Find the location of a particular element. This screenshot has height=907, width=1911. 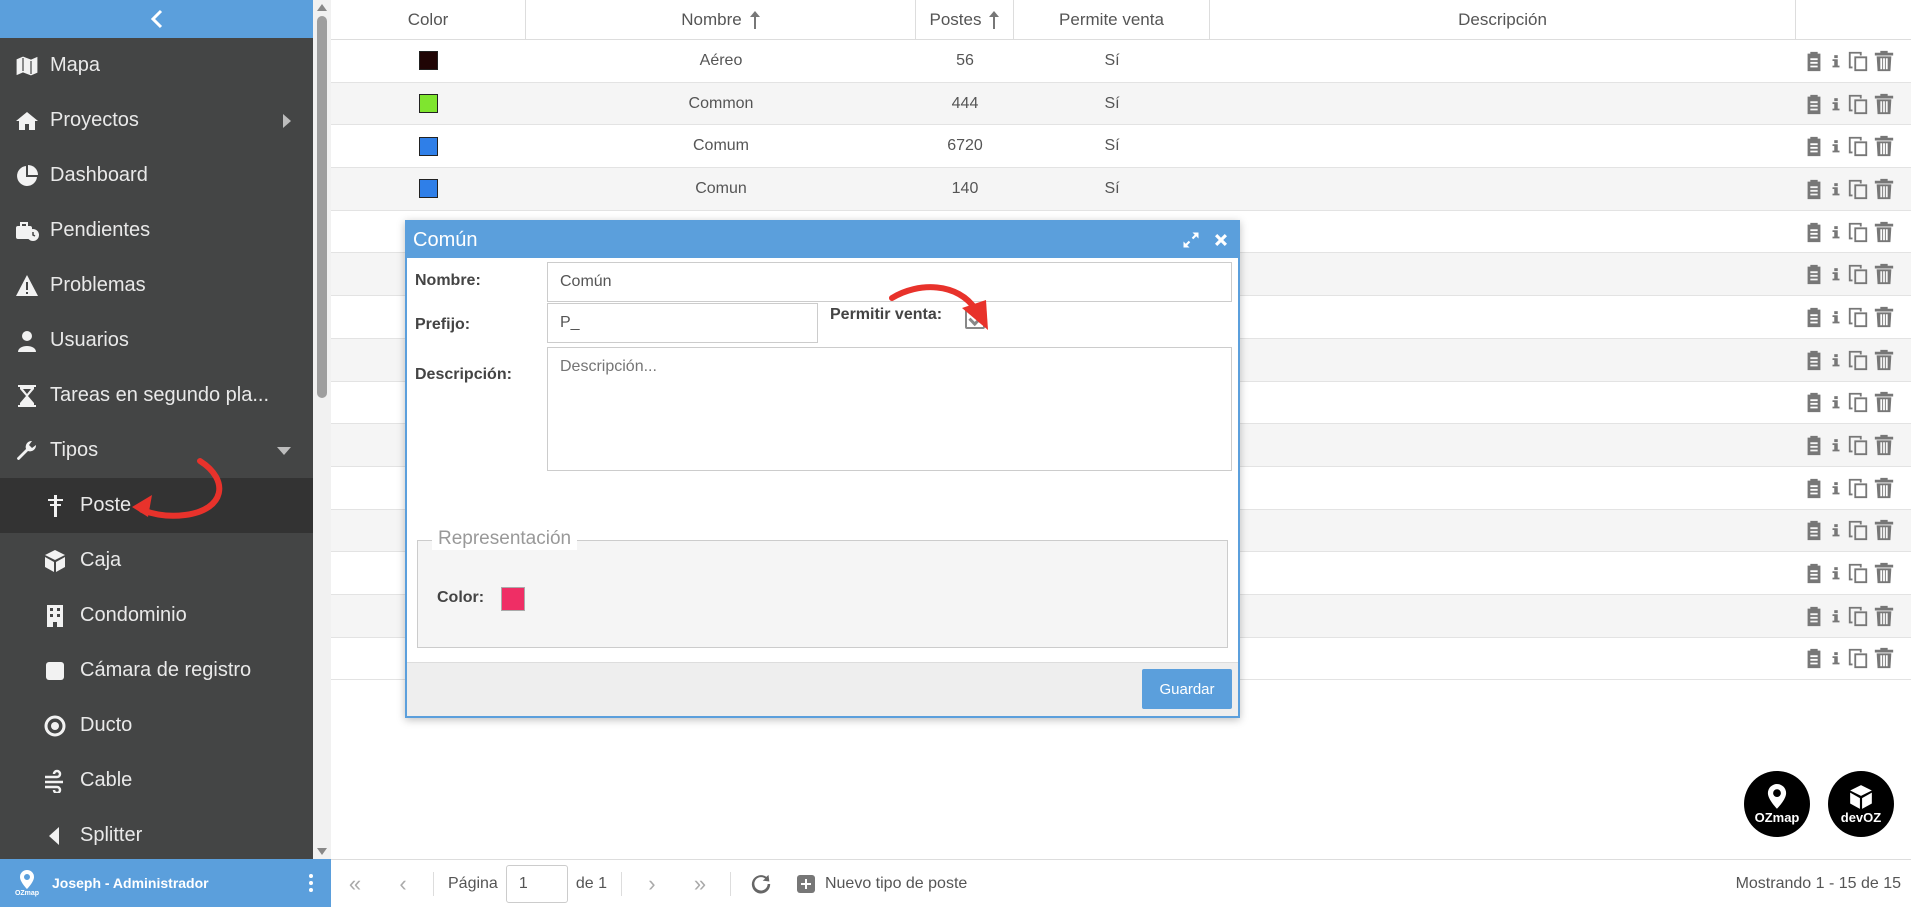

scroll-up-icon is located at coordinates (322, 7).